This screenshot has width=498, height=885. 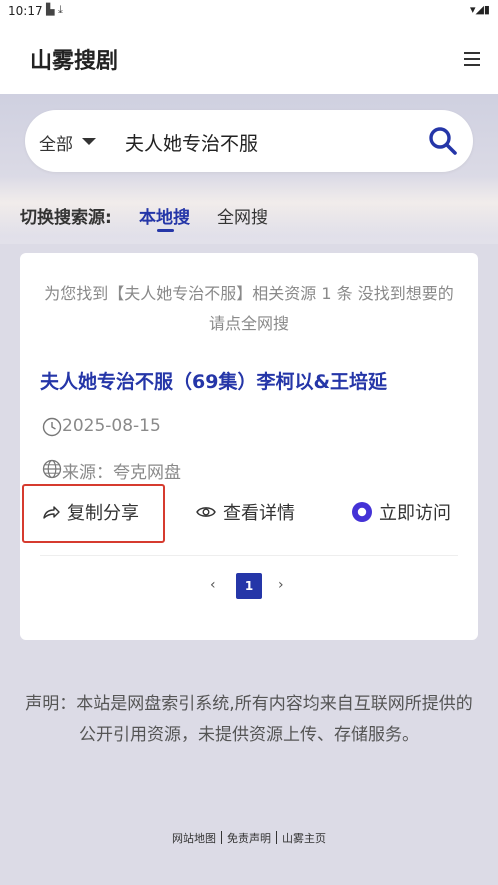 What do you see at coordinates (270, 142) in the screenshot?
I see `search-input` at bounding box center [270, 142].